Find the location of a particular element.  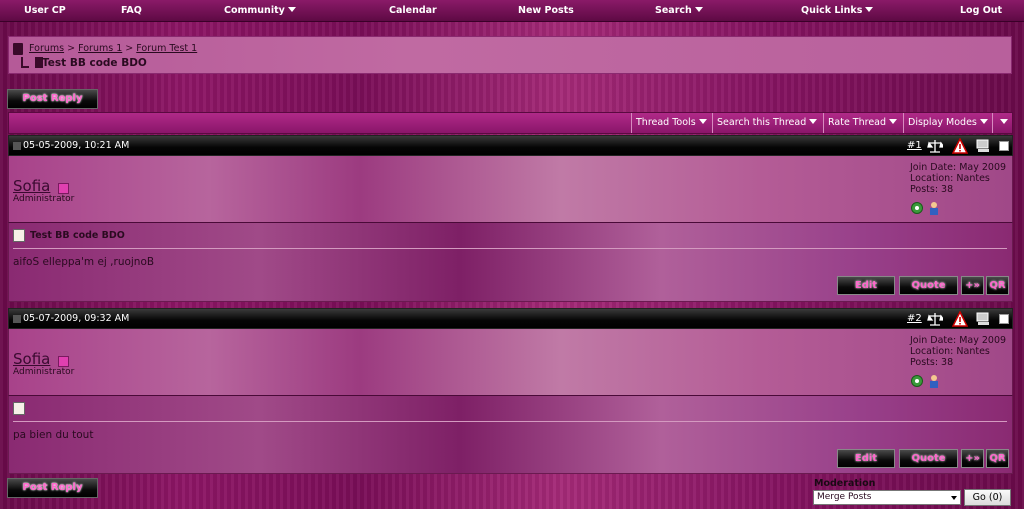

display-modes-label: Display Modes is located at coordinates (942, 122).